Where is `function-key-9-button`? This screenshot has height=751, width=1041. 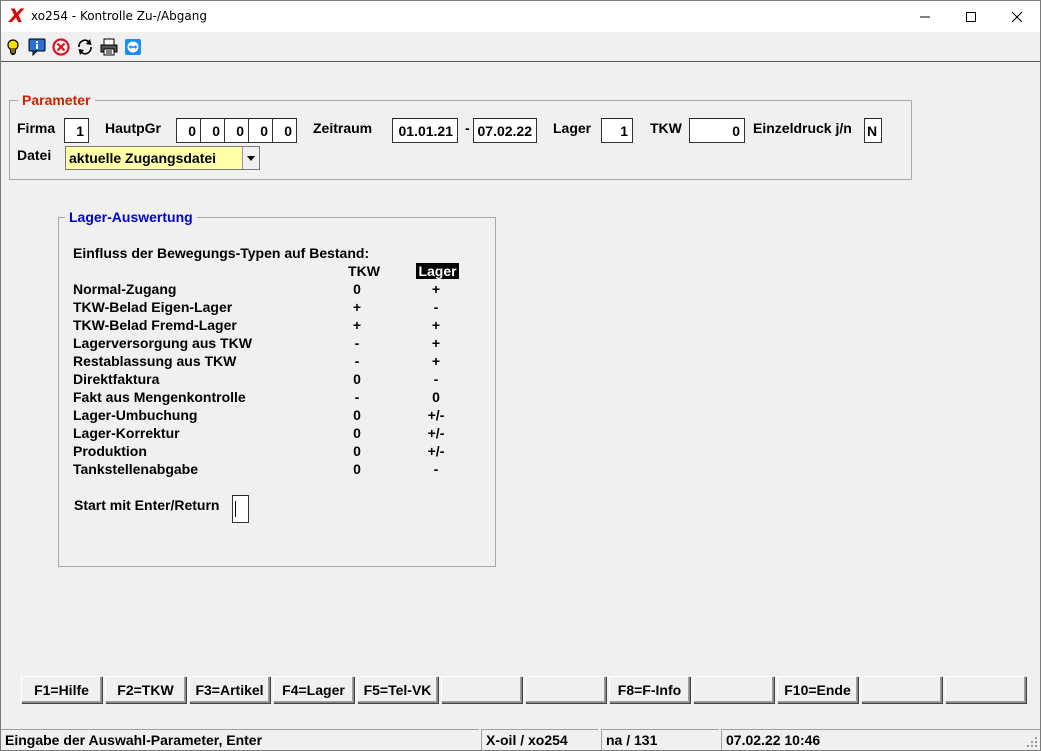
function-key-9-button is located at coordinates (733, 689).